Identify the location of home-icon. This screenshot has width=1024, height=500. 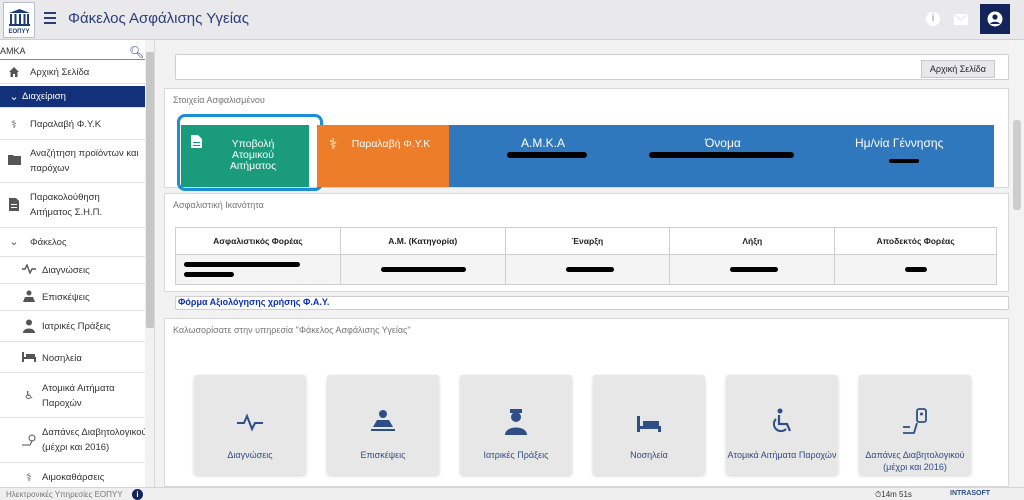
(14, 73).